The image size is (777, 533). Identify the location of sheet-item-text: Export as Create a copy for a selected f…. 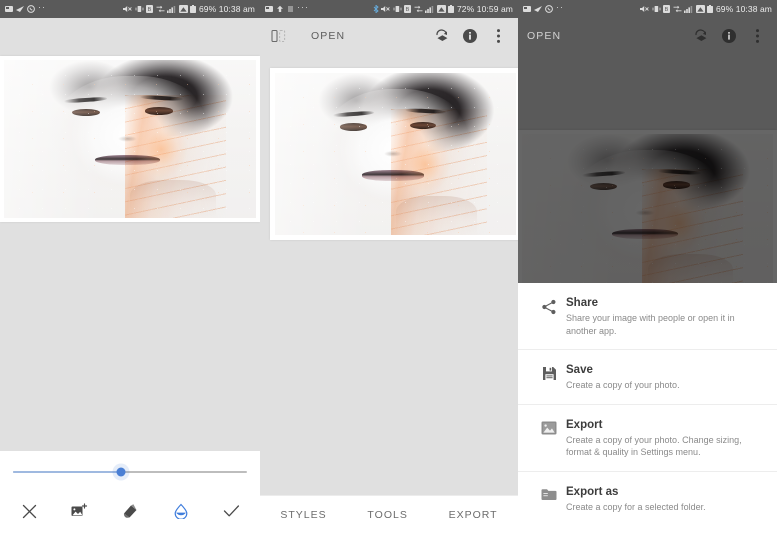
(664, 499).